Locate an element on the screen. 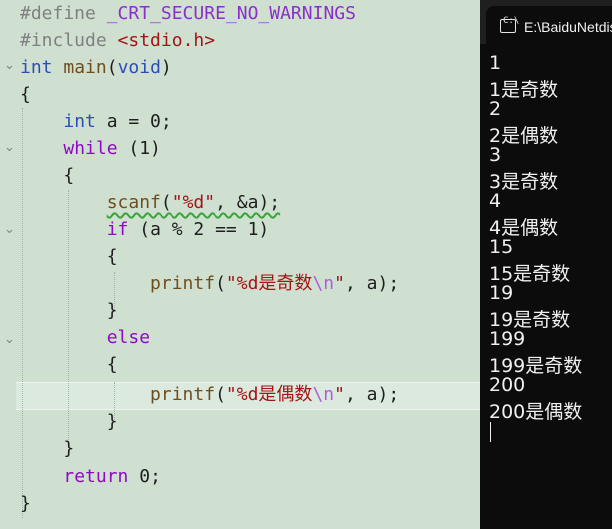  function-name: main is located at coordinates (85, 67).